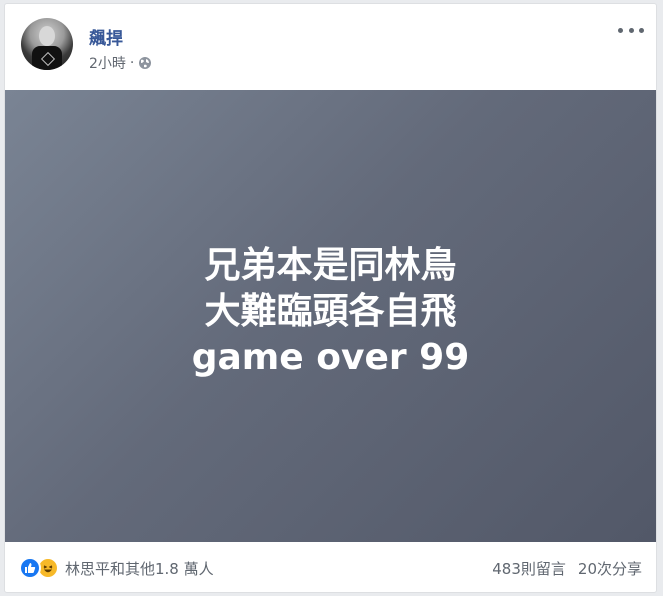  What do you see at coordinates (330, 357) in the screenshot?
I see `image-line-3: game over 99` at bounding box center [330, 357].